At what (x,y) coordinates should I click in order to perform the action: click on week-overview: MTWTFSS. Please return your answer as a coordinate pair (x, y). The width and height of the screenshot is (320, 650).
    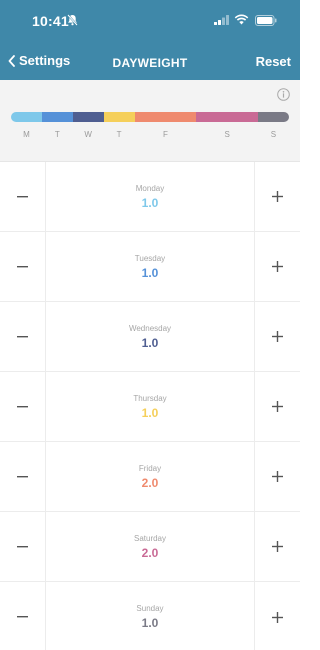
    Looking at the image, I should click on (150, 121).